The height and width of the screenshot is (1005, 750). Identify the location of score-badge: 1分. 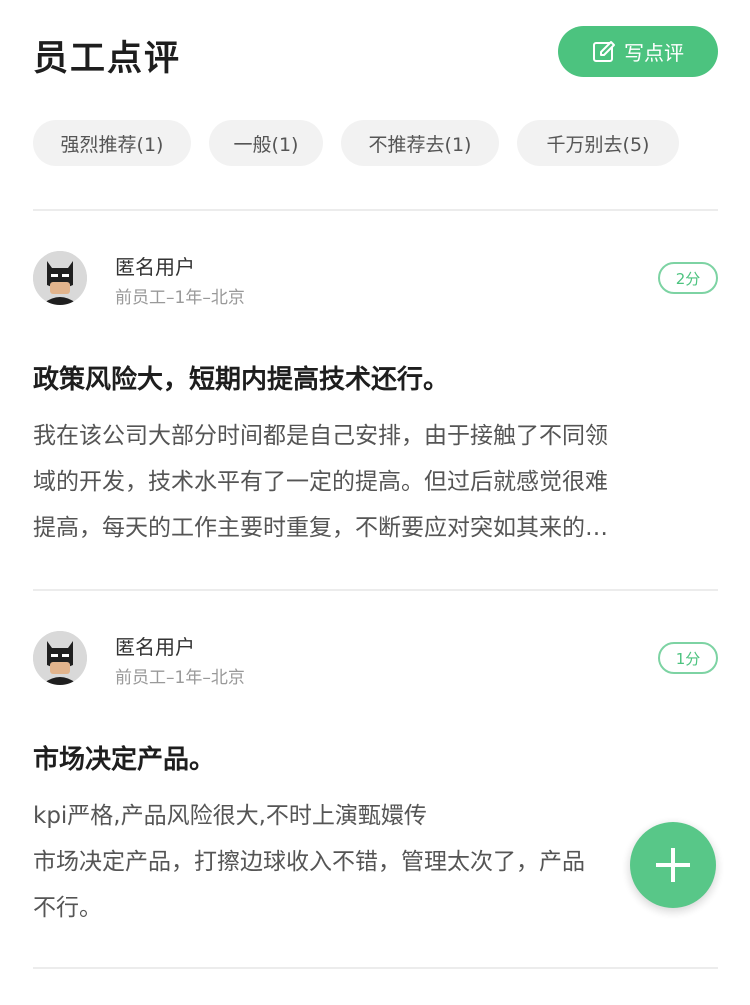
(688, 658).